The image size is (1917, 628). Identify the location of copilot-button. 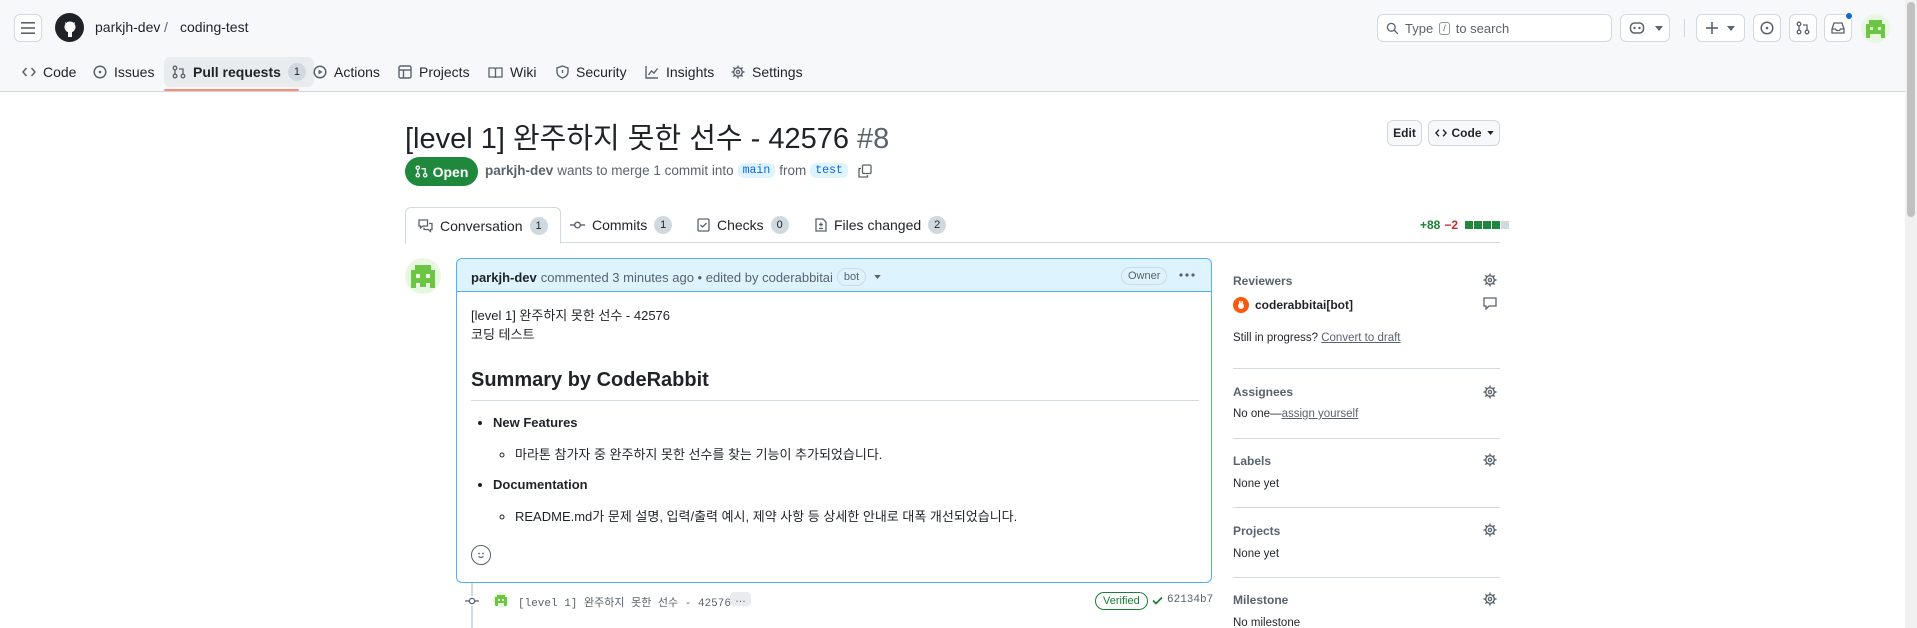
(1645, 28).